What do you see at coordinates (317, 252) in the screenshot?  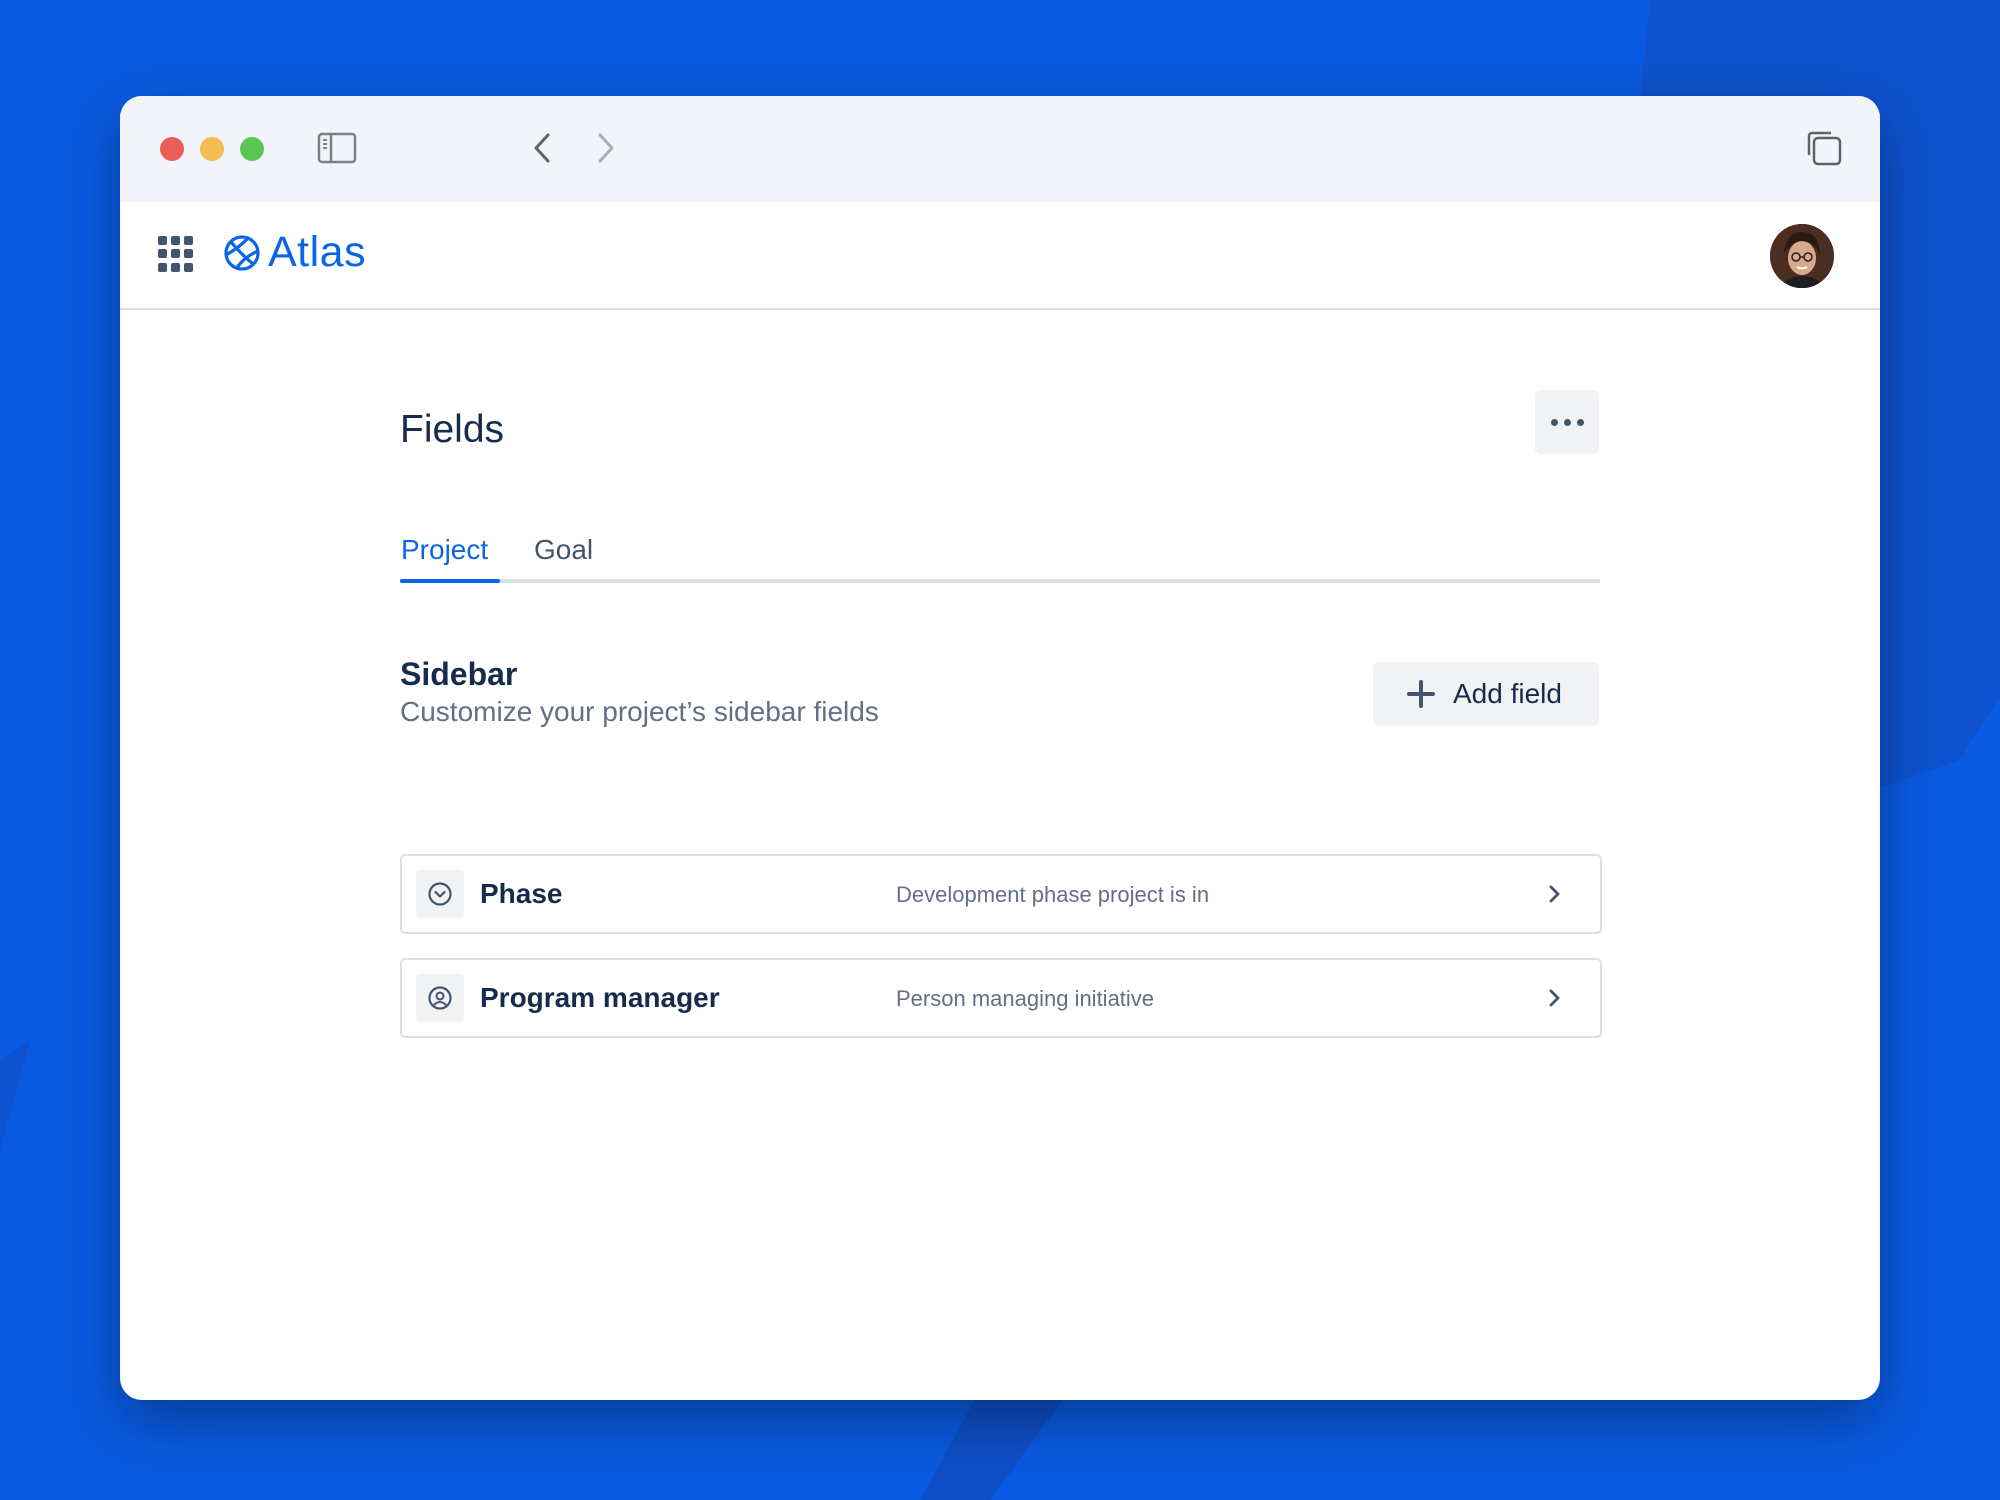 I see `app-name: Atlas` at bounding box center [317, 252].